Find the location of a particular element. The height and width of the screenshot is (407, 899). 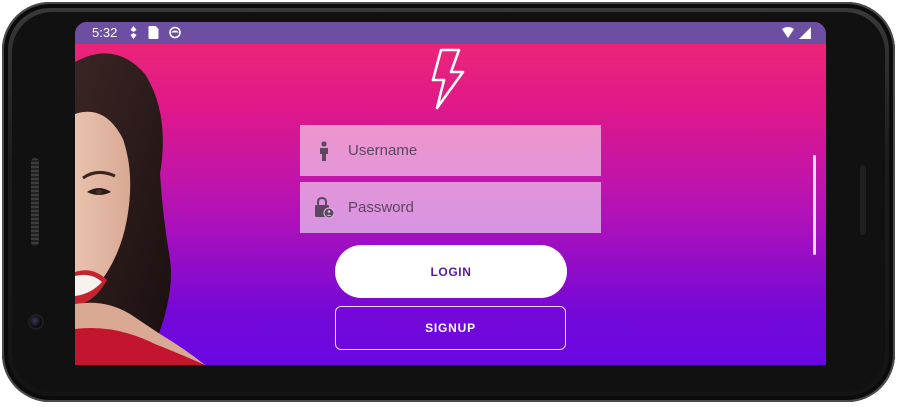

password-input is located at coordinates (463, 207).